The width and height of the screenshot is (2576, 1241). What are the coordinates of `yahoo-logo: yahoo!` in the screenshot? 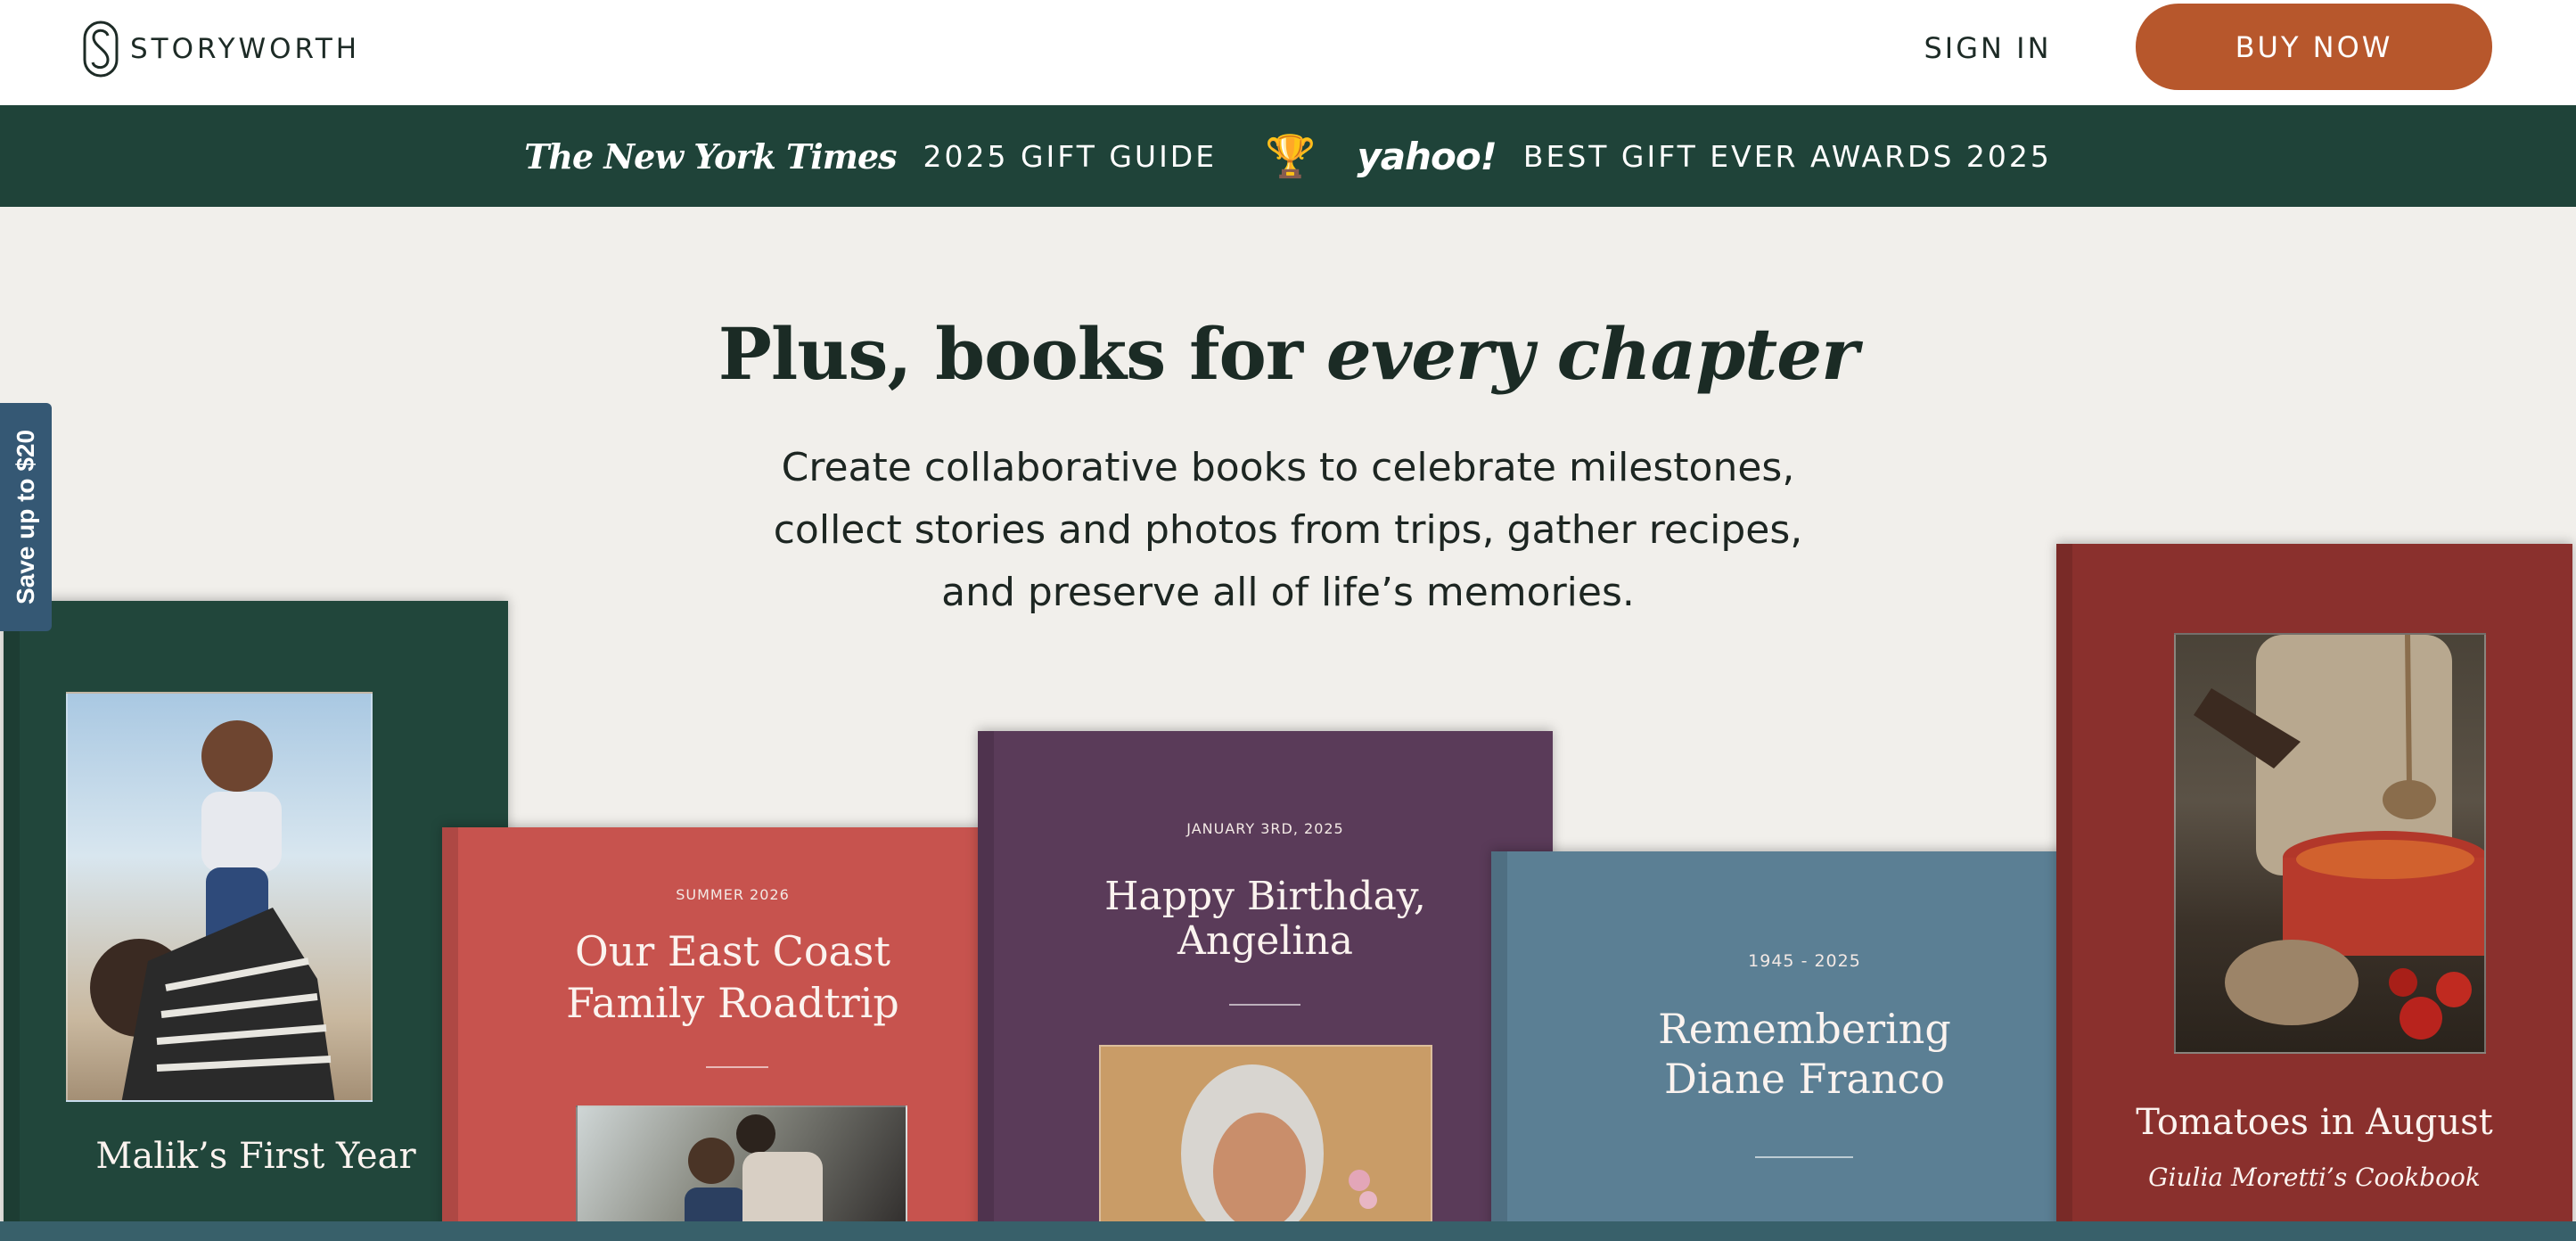 It's located at (1427, 156).